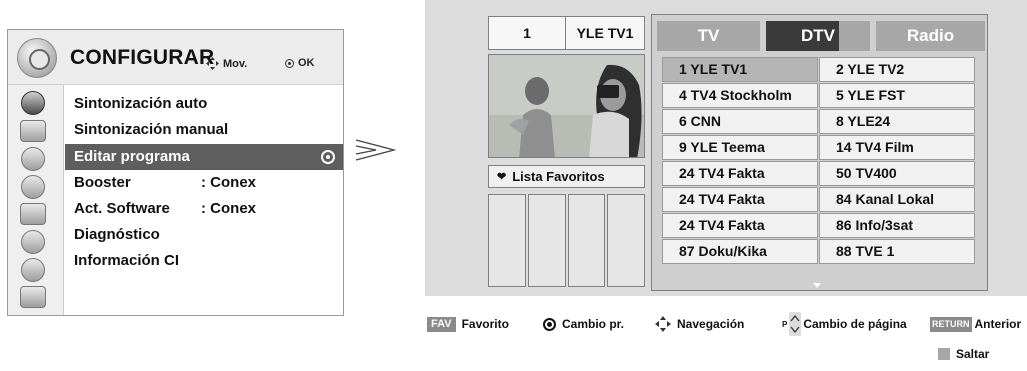  What do you see at coordinates (235, 63) in the screenshot?
I see `move-hint-label: Mov.` at bounding box center [235, 63].